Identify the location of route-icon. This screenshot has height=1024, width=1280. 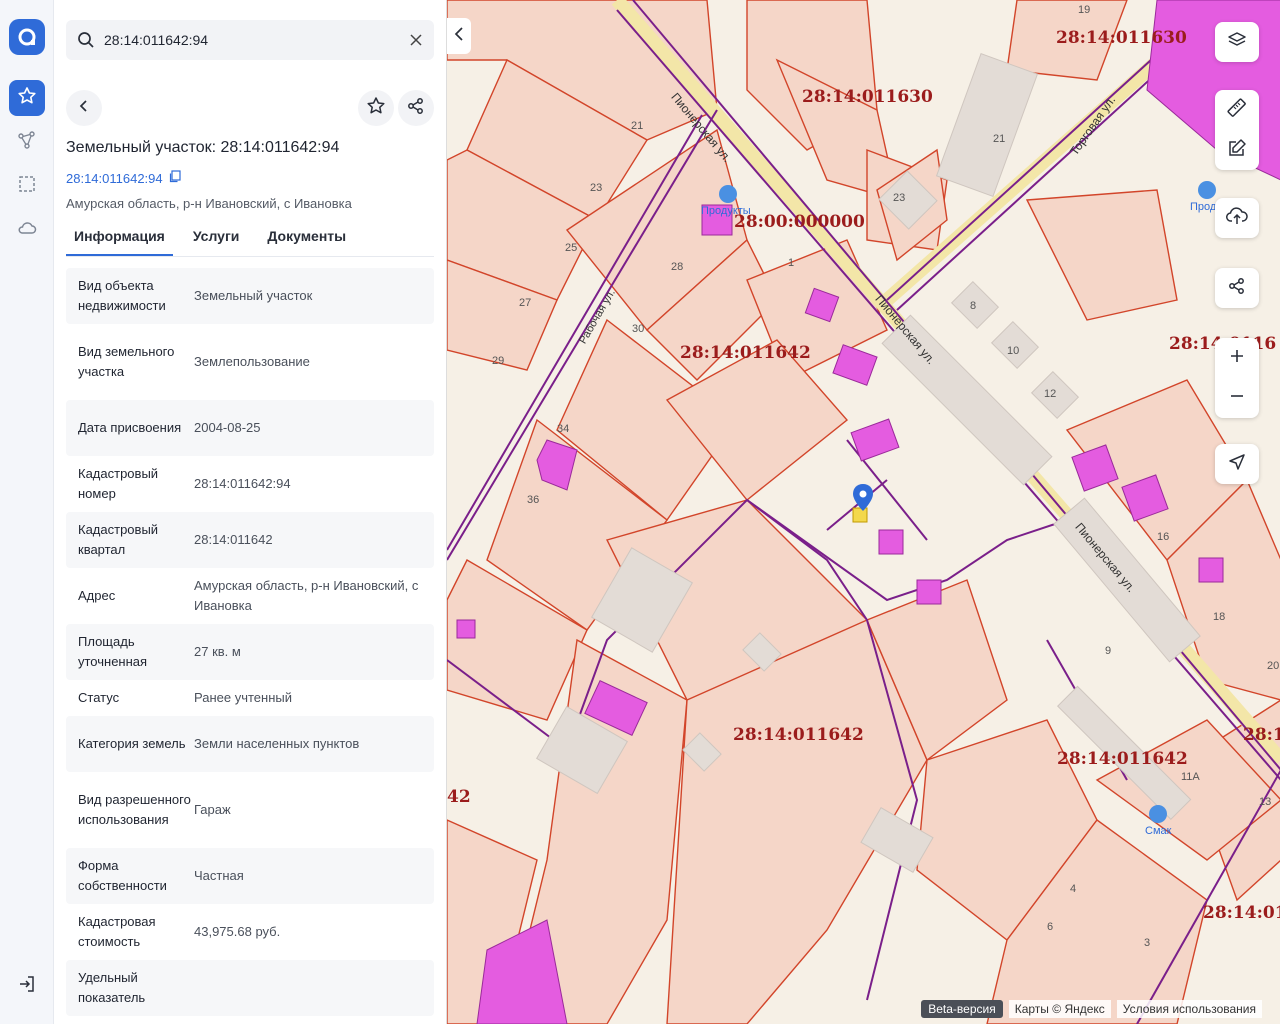
(27, 142).